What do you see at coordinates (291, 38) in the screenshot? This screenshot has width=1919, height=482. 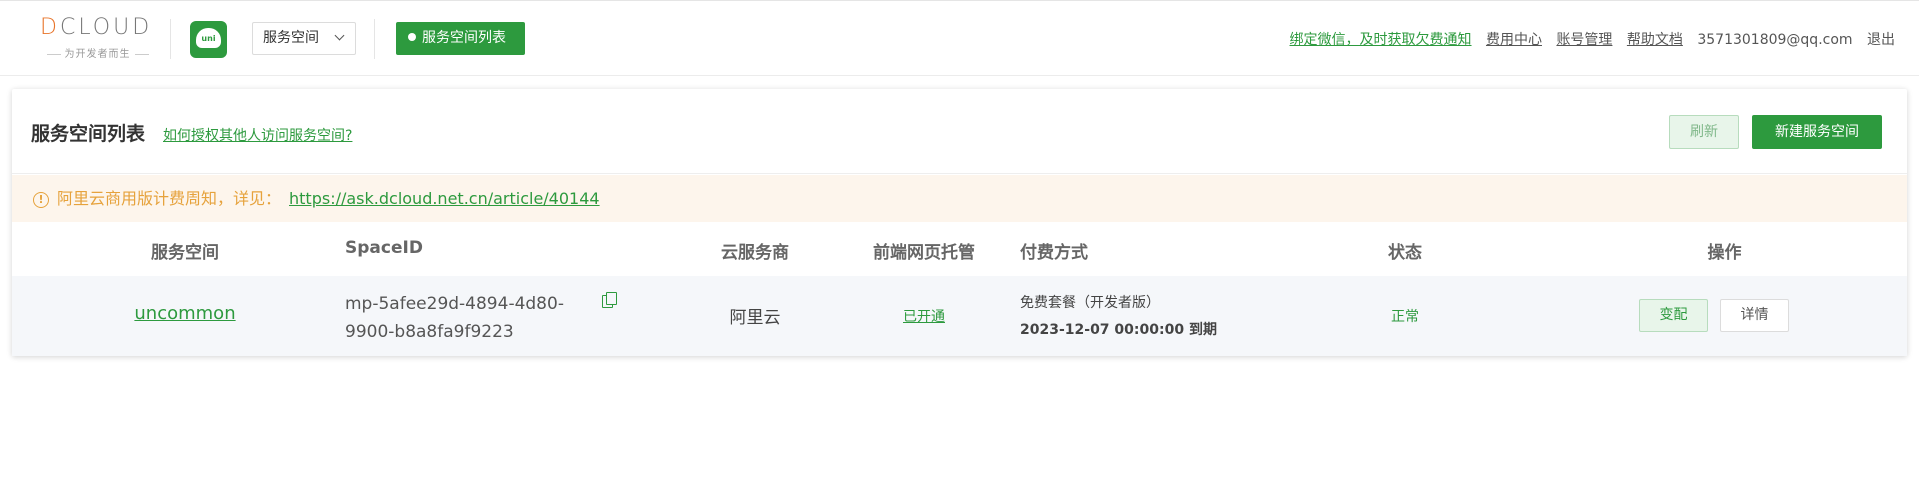 I see `space-type-select-label: 服务空间` at bounding box center [291, 38].